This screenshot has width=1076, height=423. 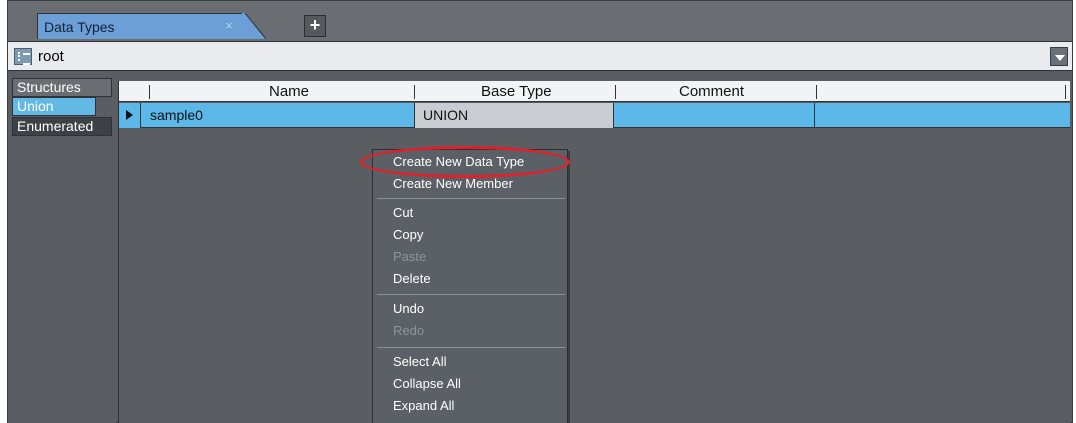 I want to click on menu-item-expand-all: Expand All, so click(x=470, y=406).